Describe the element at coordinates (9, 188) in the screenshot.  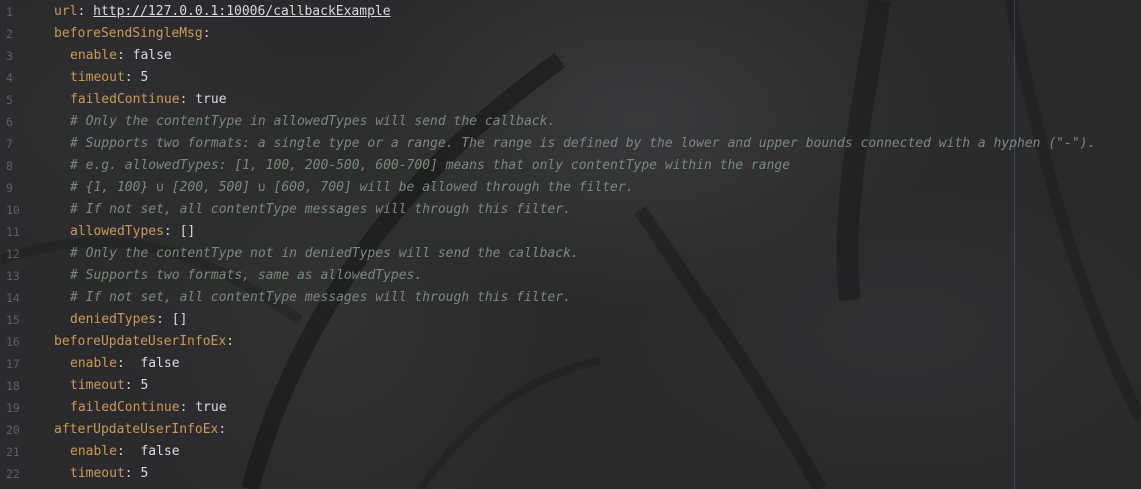
I see `line-number: 9` at that location.